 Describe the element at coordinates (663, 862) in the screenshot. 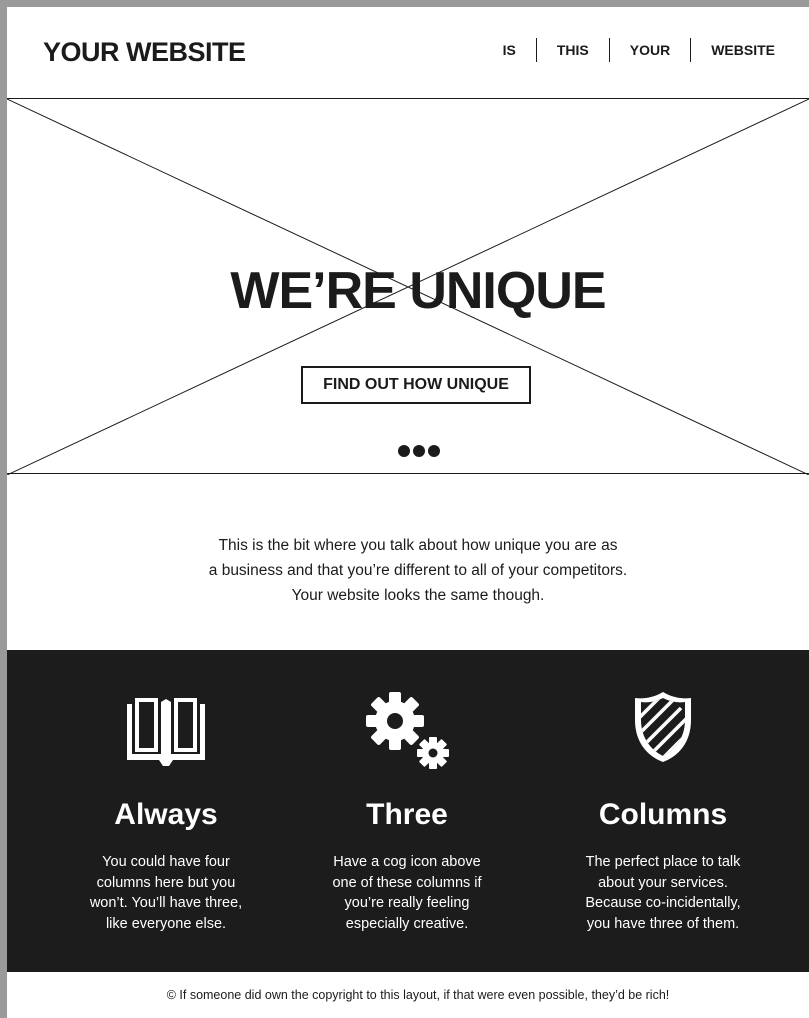

I see `feature-text-line: The perfect place to talk` at that location.